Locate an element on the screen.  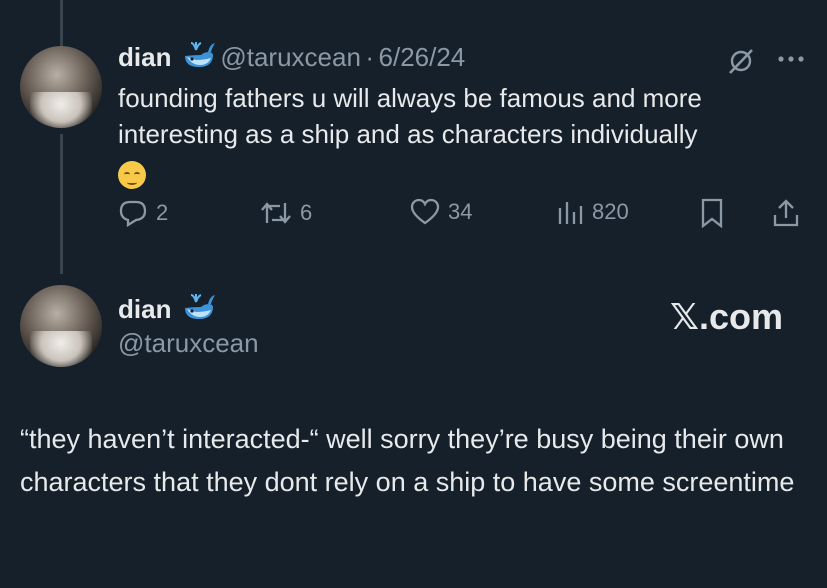
bookmark-button is located at coordinates (712, 213).